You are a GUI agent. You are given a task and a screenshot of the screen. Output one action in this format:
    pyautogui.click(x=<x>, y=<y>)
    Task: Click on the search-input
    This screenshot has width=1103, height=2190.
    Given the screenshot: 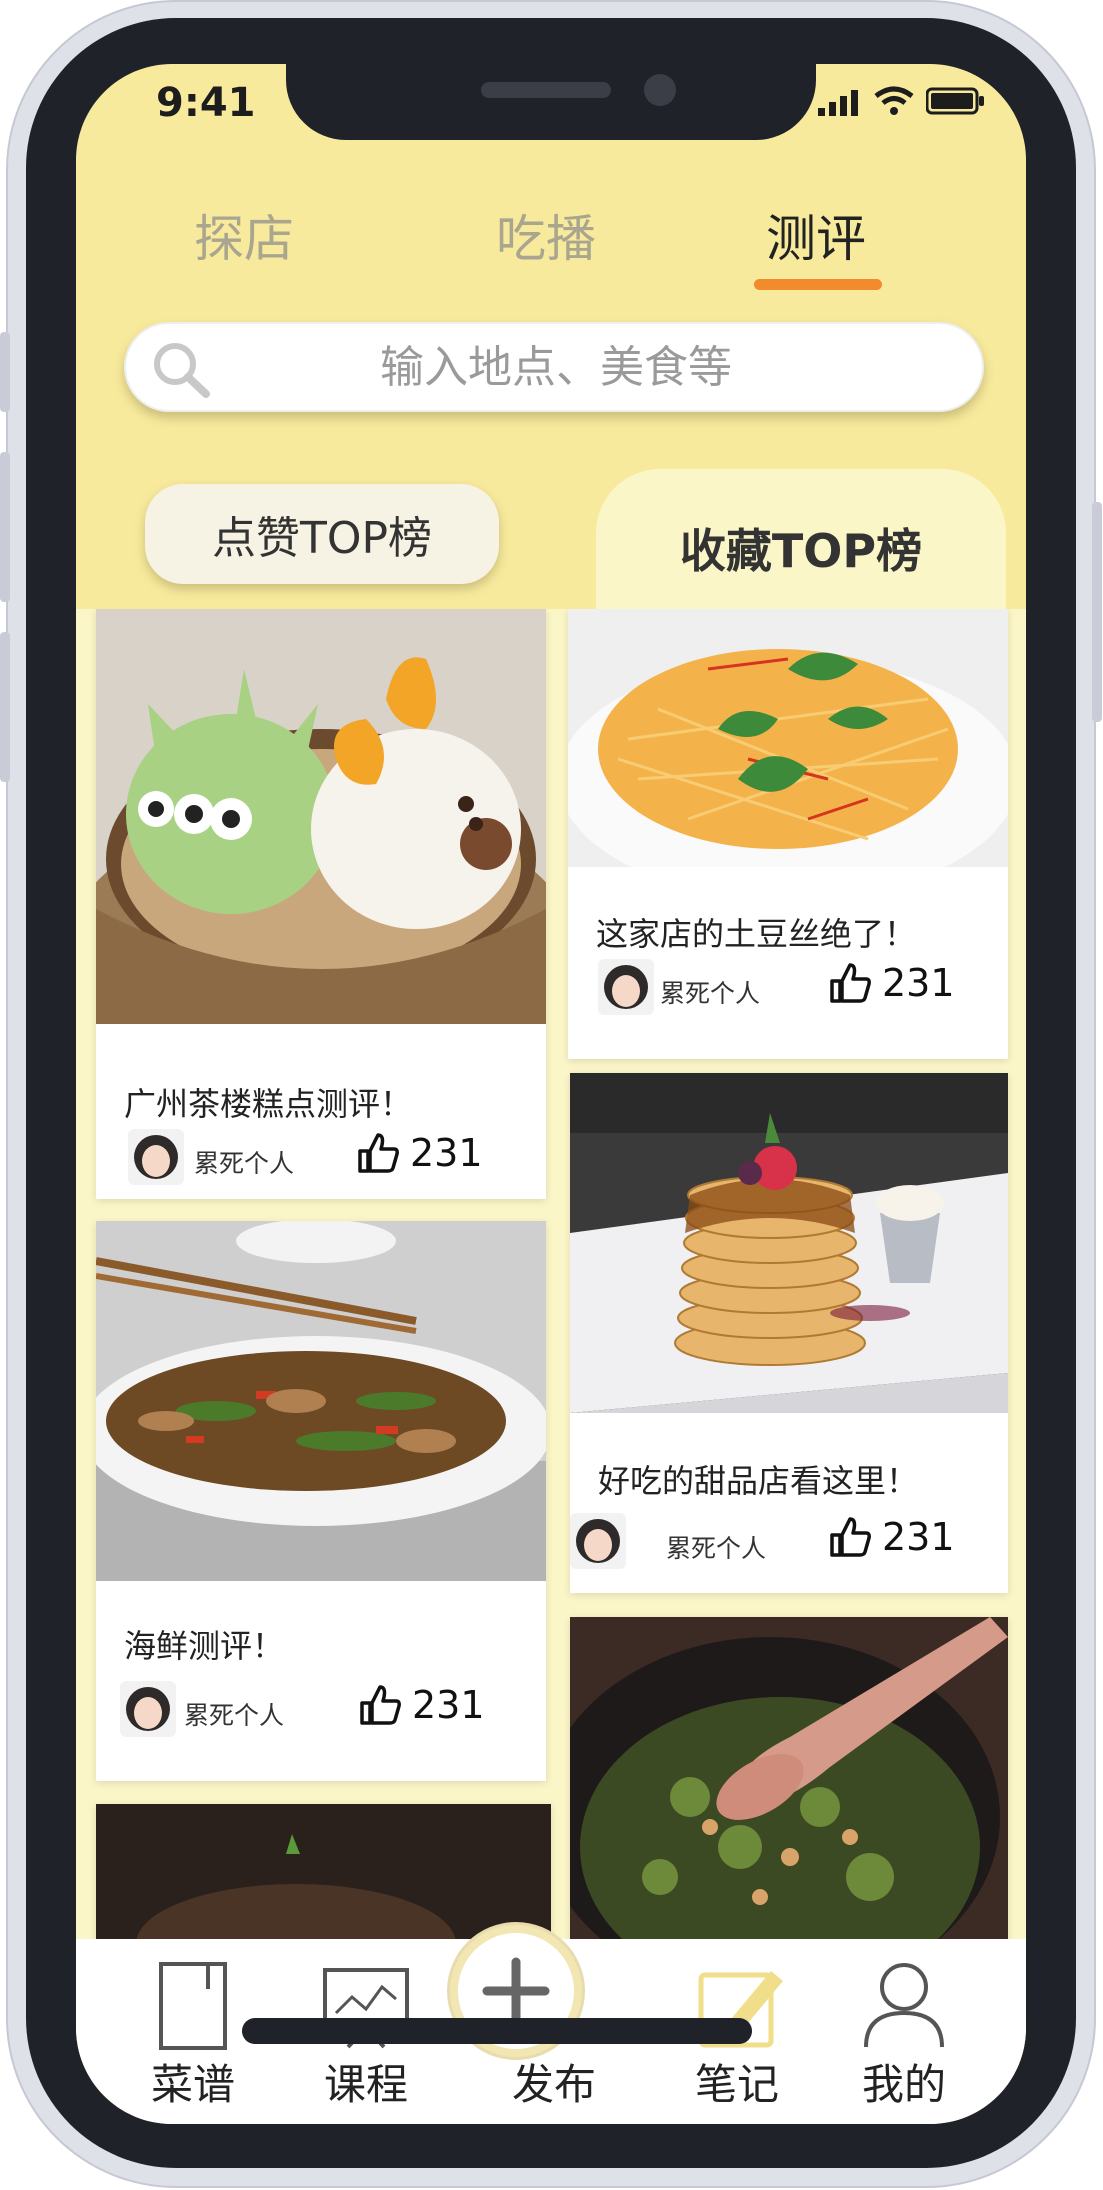 What is the action you would take?
    pyautogui.click(x=556, y=367)
    